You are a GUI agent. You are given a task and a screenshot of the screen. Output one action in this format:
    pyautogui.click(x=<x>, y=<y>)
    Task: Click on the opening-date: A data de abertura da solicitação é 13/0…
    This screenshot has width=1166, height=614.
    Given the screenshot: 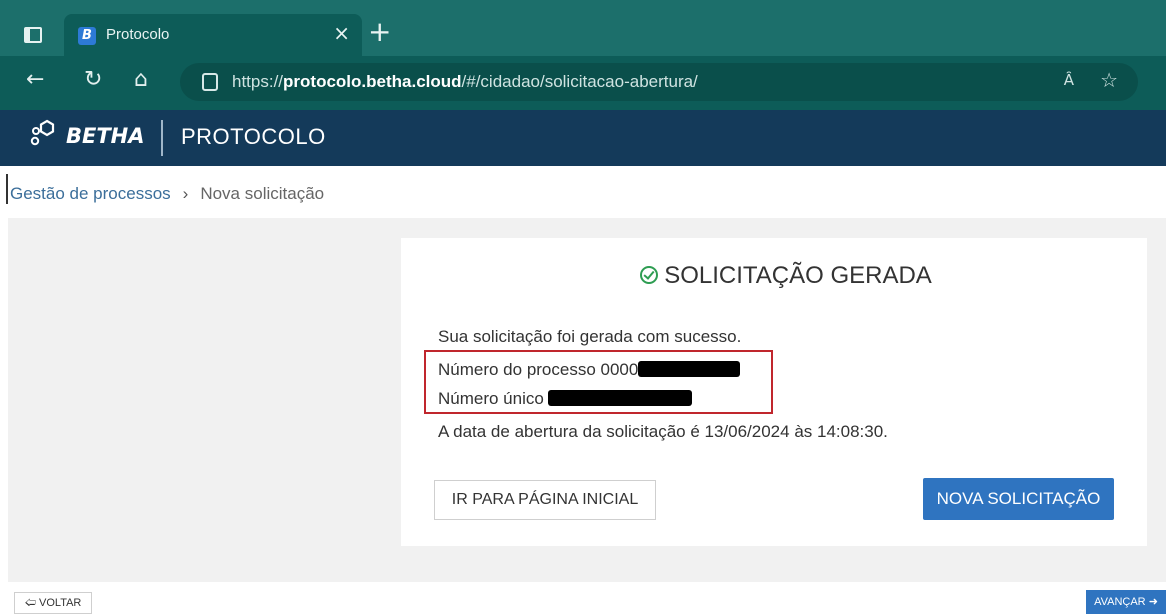 What is the action you would take?
    pyautogui.click(x=663, y=431)
    